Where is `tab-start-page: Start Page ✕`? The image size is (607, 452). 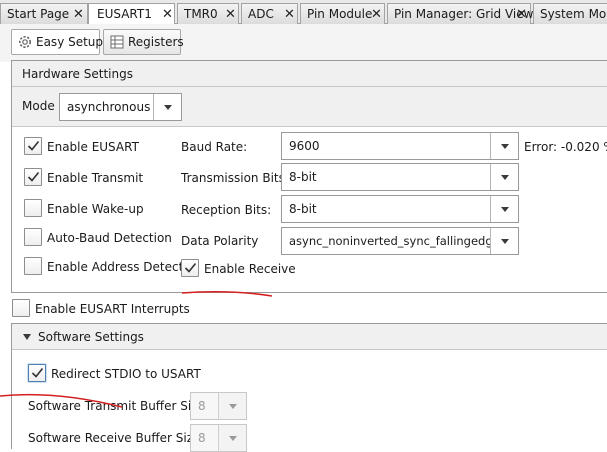
tab-start-page: Start Page ✕ is located at coordinates (44, 13).